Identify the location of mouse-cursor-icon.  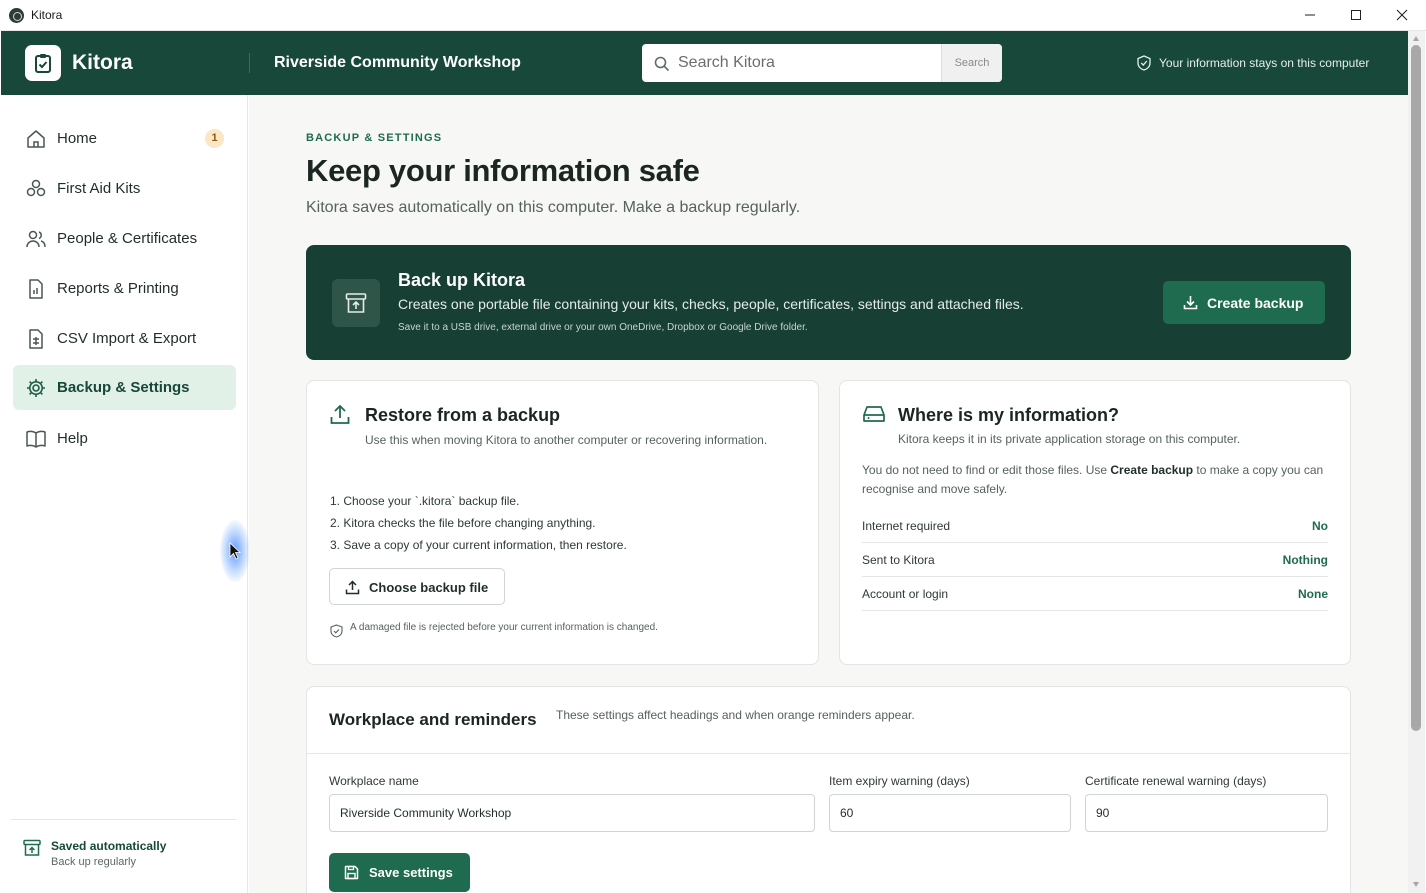
(235, 551).